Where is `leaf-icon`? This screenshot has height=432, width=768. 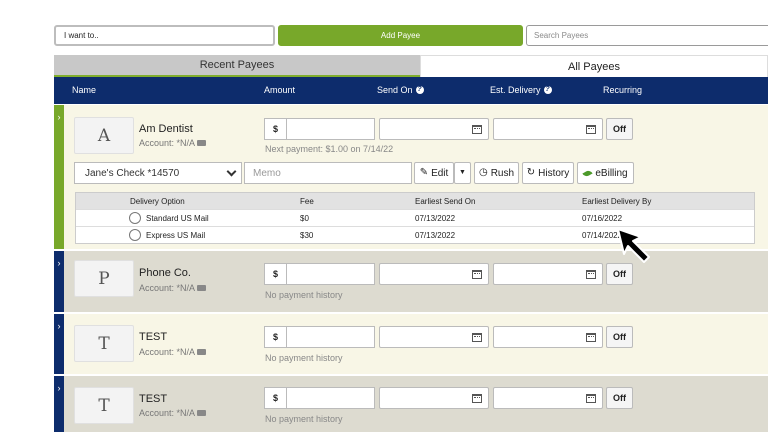
leaf-icon is located at coordinates (588, 173).